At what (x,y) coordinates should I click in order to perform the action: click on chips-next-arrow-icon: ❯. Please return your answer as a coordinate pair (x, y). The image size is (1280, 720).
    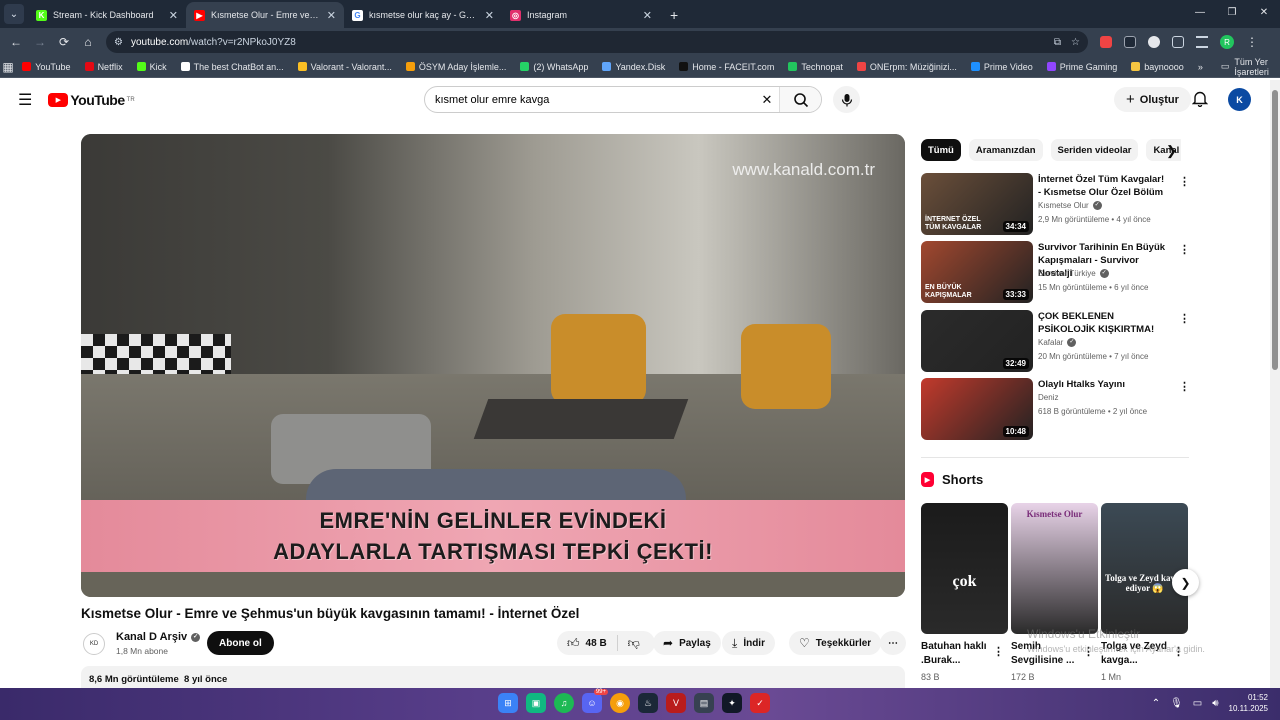
    Looking at the image, I should click on (1171, 151).